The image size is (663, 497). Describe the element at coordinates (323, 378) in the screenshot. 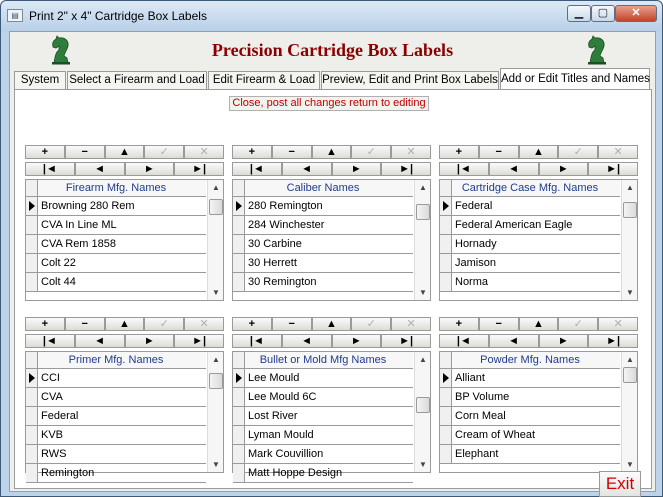

I see `grid-row: Lee Mould` at that location.